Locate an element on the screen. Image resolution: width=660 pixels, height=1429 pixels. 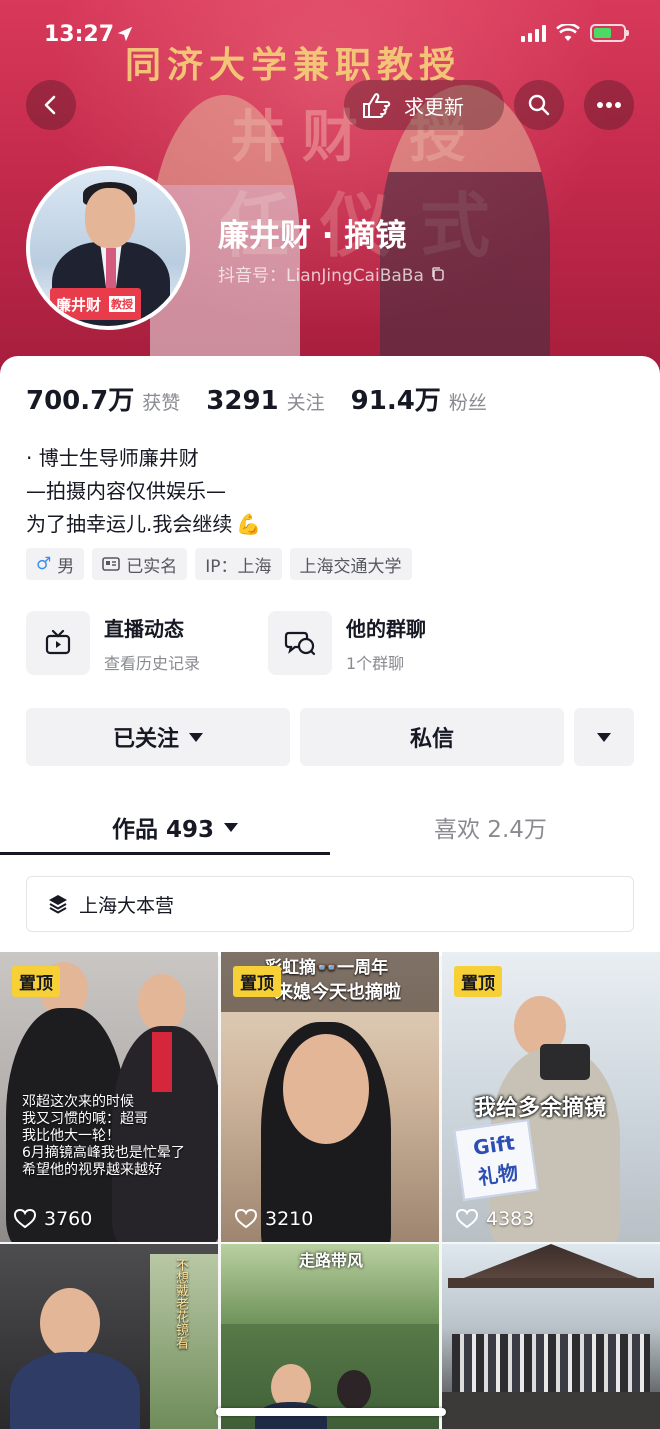
recommend-dropdown-button is located at coordinates (604, 737).